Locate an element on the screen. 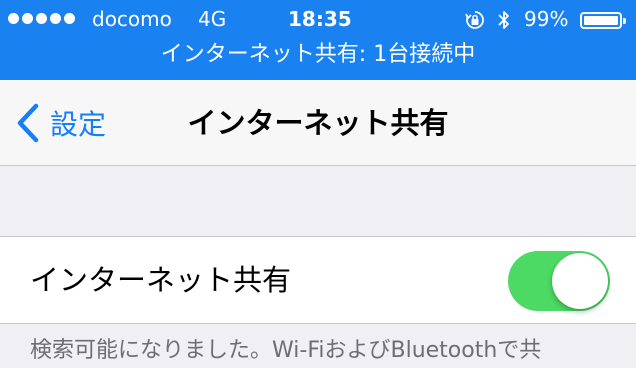  footer-note: 検索可能になりました。Wi-FiおよびBluetoothで共 is located at coordinates (286, 350).